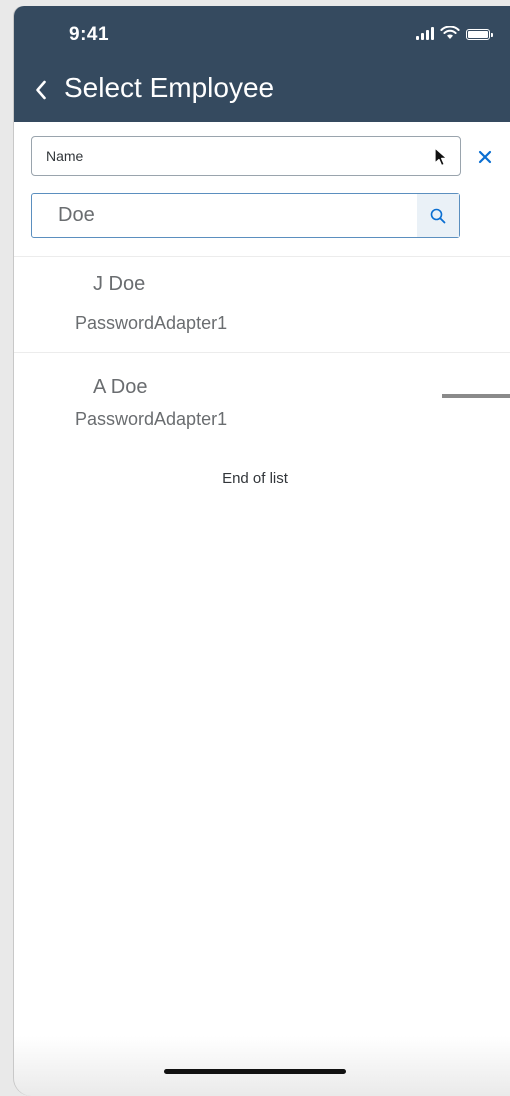  Describe the element at coordinates (479, 34) in the screenshot. I see `battery-icon` at that location.